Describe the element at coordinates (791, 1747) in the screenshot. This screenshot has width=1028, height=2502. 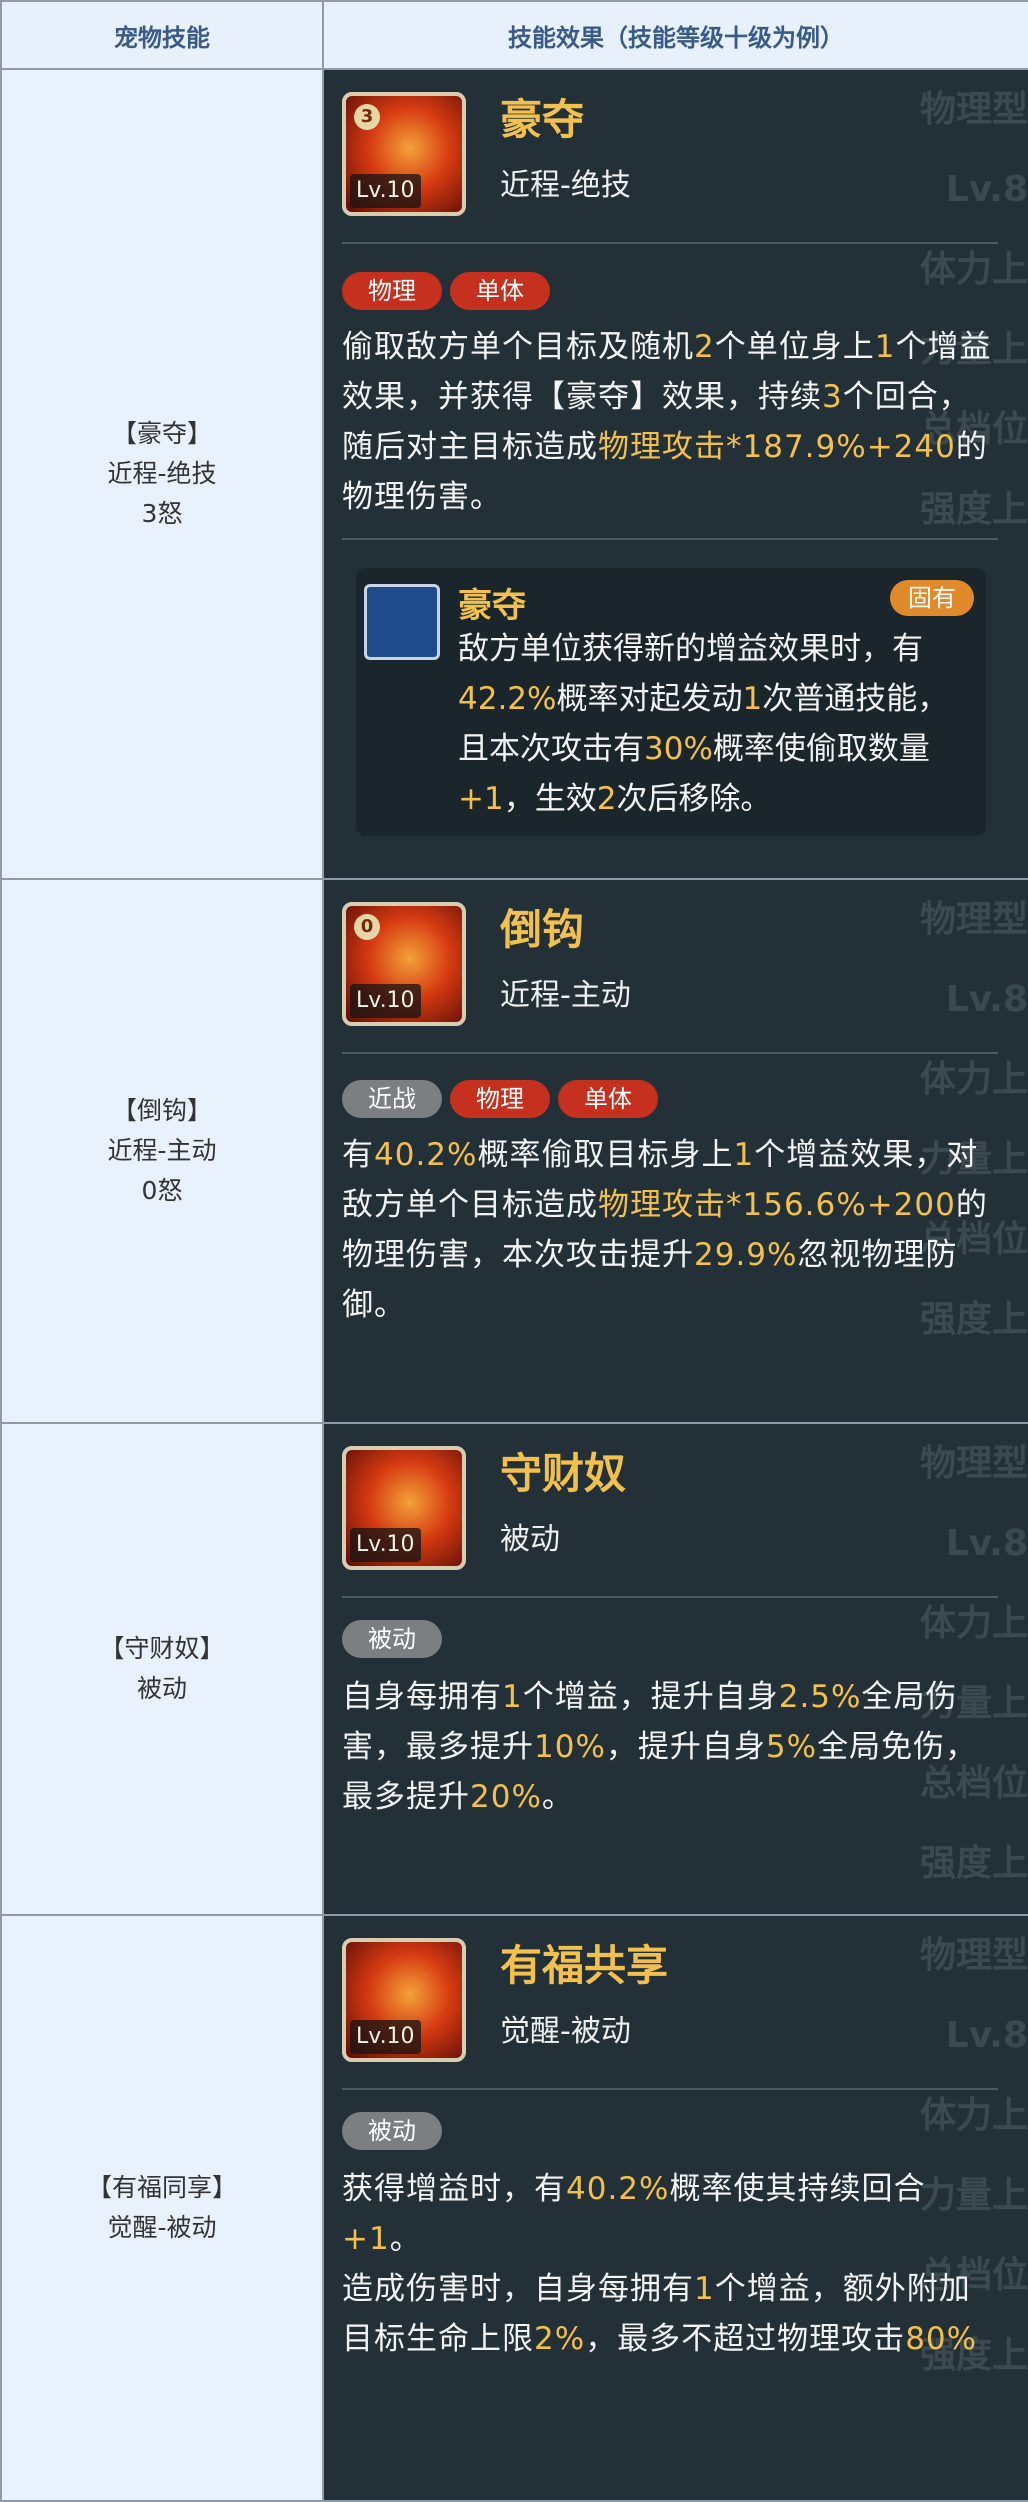
I see `highlight-value: 5%` at that location.